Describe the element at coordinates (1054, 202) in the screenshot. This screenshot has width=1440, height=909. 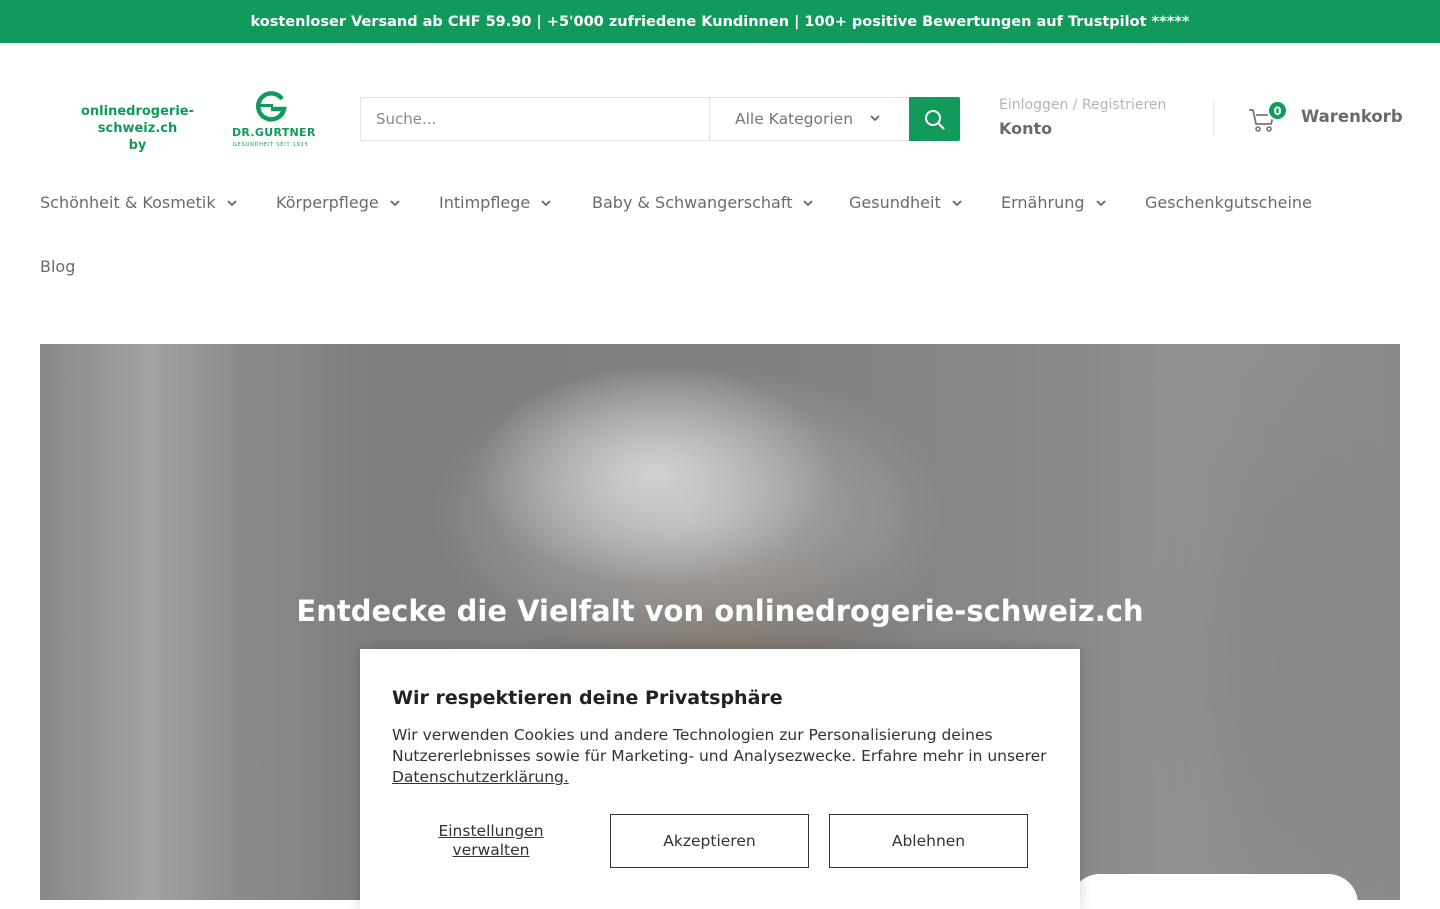
I see `nav-item-ernaehrung: Ernährung` at that location.